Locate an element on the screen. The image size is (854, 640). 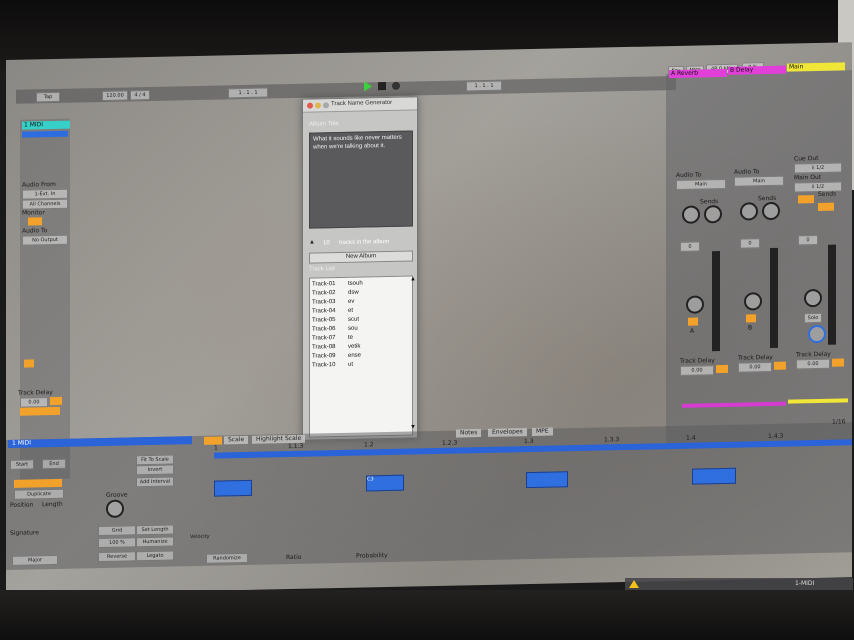
audio-from-label: Audio From is located at coordinates (39, 184).